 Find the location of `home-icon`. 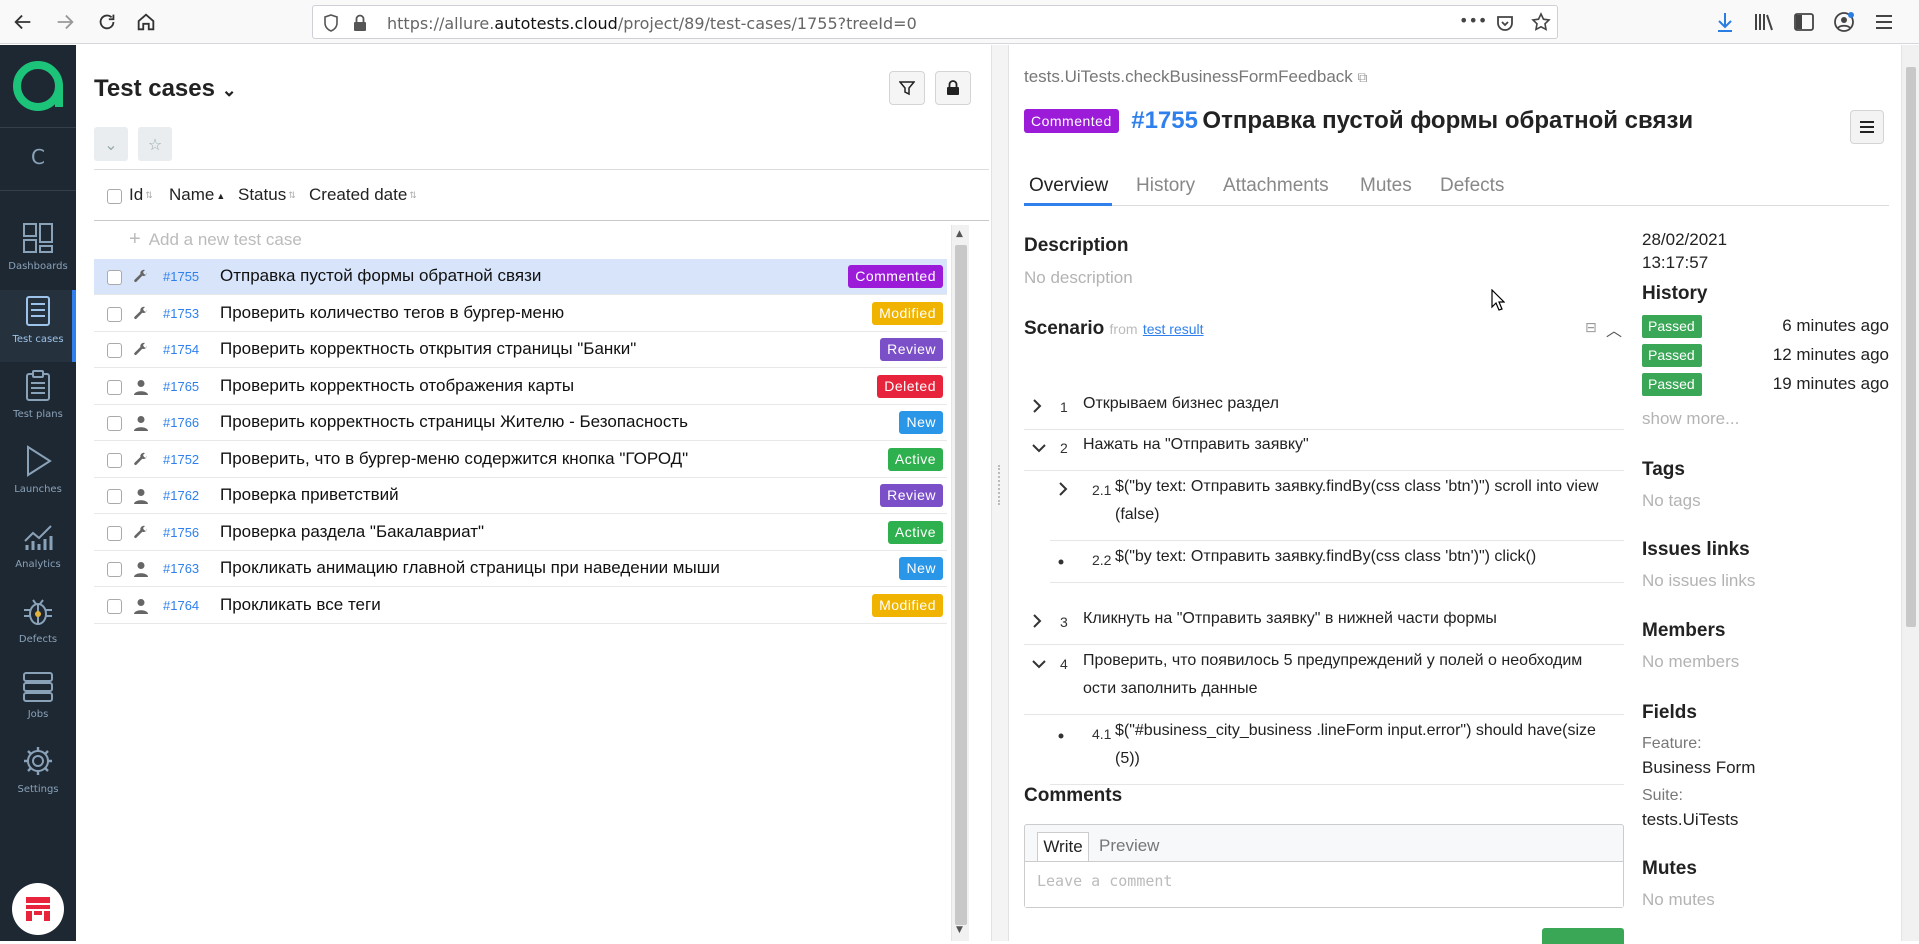

home-icon is located at coordinates (146, 22).